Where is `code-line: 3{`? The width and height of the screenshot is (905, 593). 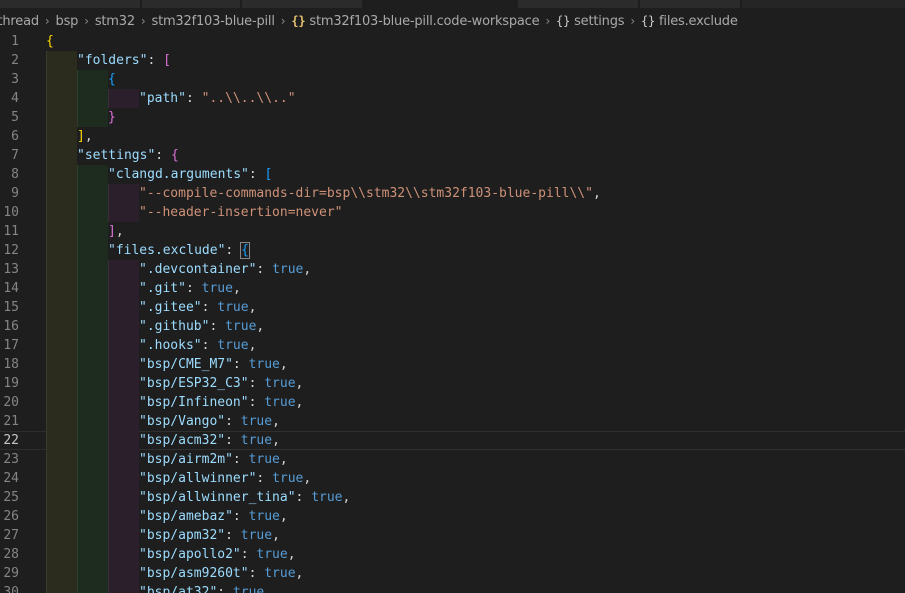
code-line: 3{ is located at coordinates (452, 79).